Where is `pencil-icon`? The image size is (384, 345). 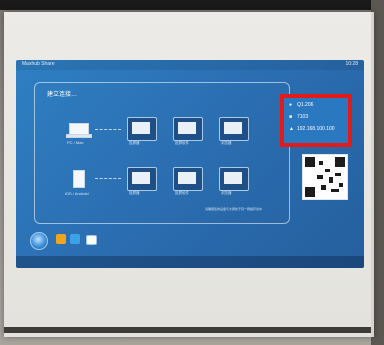
pencil-icon is located at coordinates (61, 239).